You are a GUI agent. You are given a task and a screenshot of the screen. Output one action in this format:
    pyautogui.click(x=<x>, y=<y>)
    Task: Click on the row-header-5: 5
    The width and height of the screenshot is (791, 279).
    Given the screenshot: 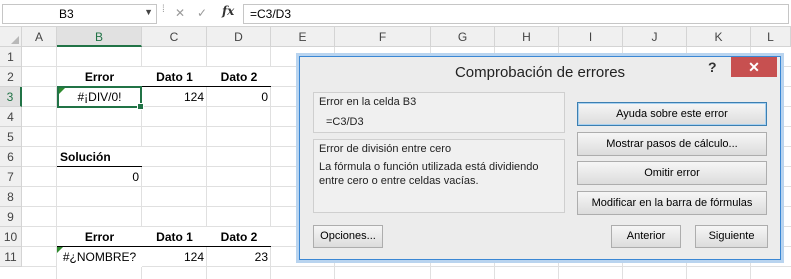 What is the action you would take?
    pyautogui.click(x=11, y=137)
    